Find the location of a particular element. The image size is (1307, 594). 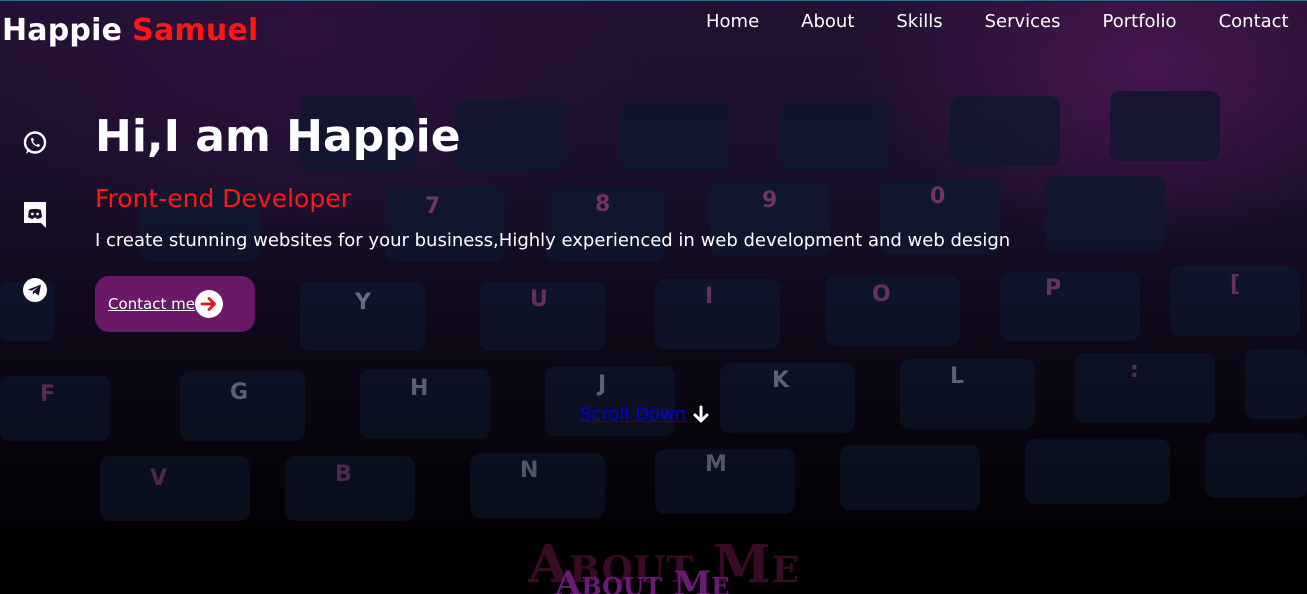

scroll-down-label: Scroll Down is located at coordinates (633, 414).